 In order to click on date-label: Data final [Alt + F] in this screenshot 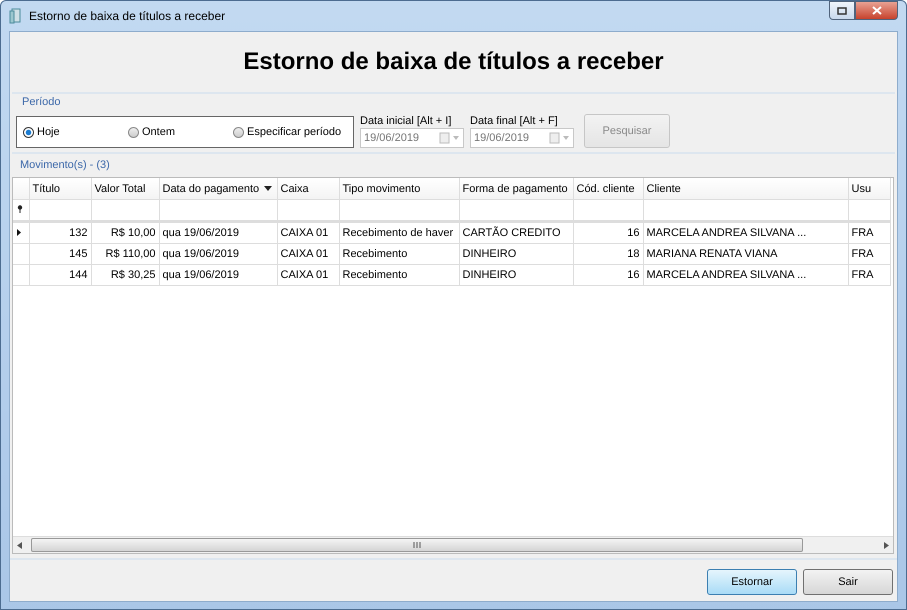, I will do `click(514, 121)`.